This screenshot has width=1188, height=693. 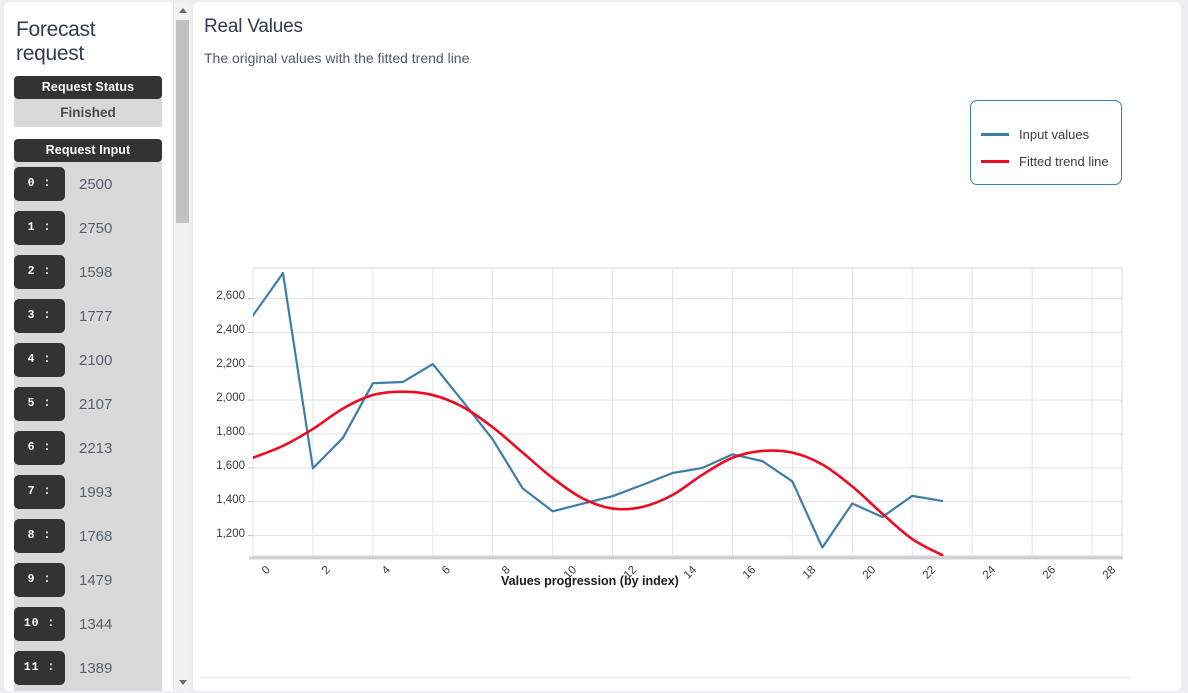 What do you see at coordinates (1064, 161) in the screenshot?
I see `legend-label: Fitted trend line` at bounding box center [1064, 161].